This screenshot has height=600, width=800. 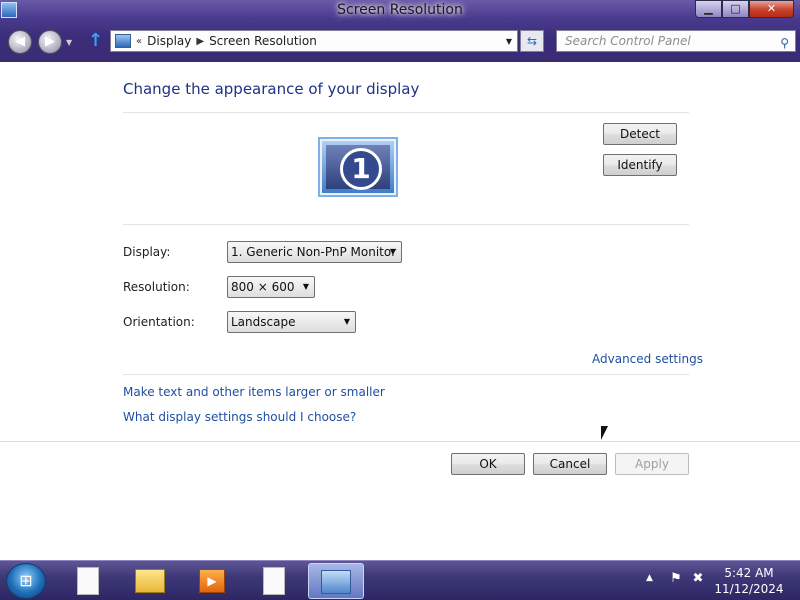 I want to click on taskbar-control-panel, so click(x=336, y=581).